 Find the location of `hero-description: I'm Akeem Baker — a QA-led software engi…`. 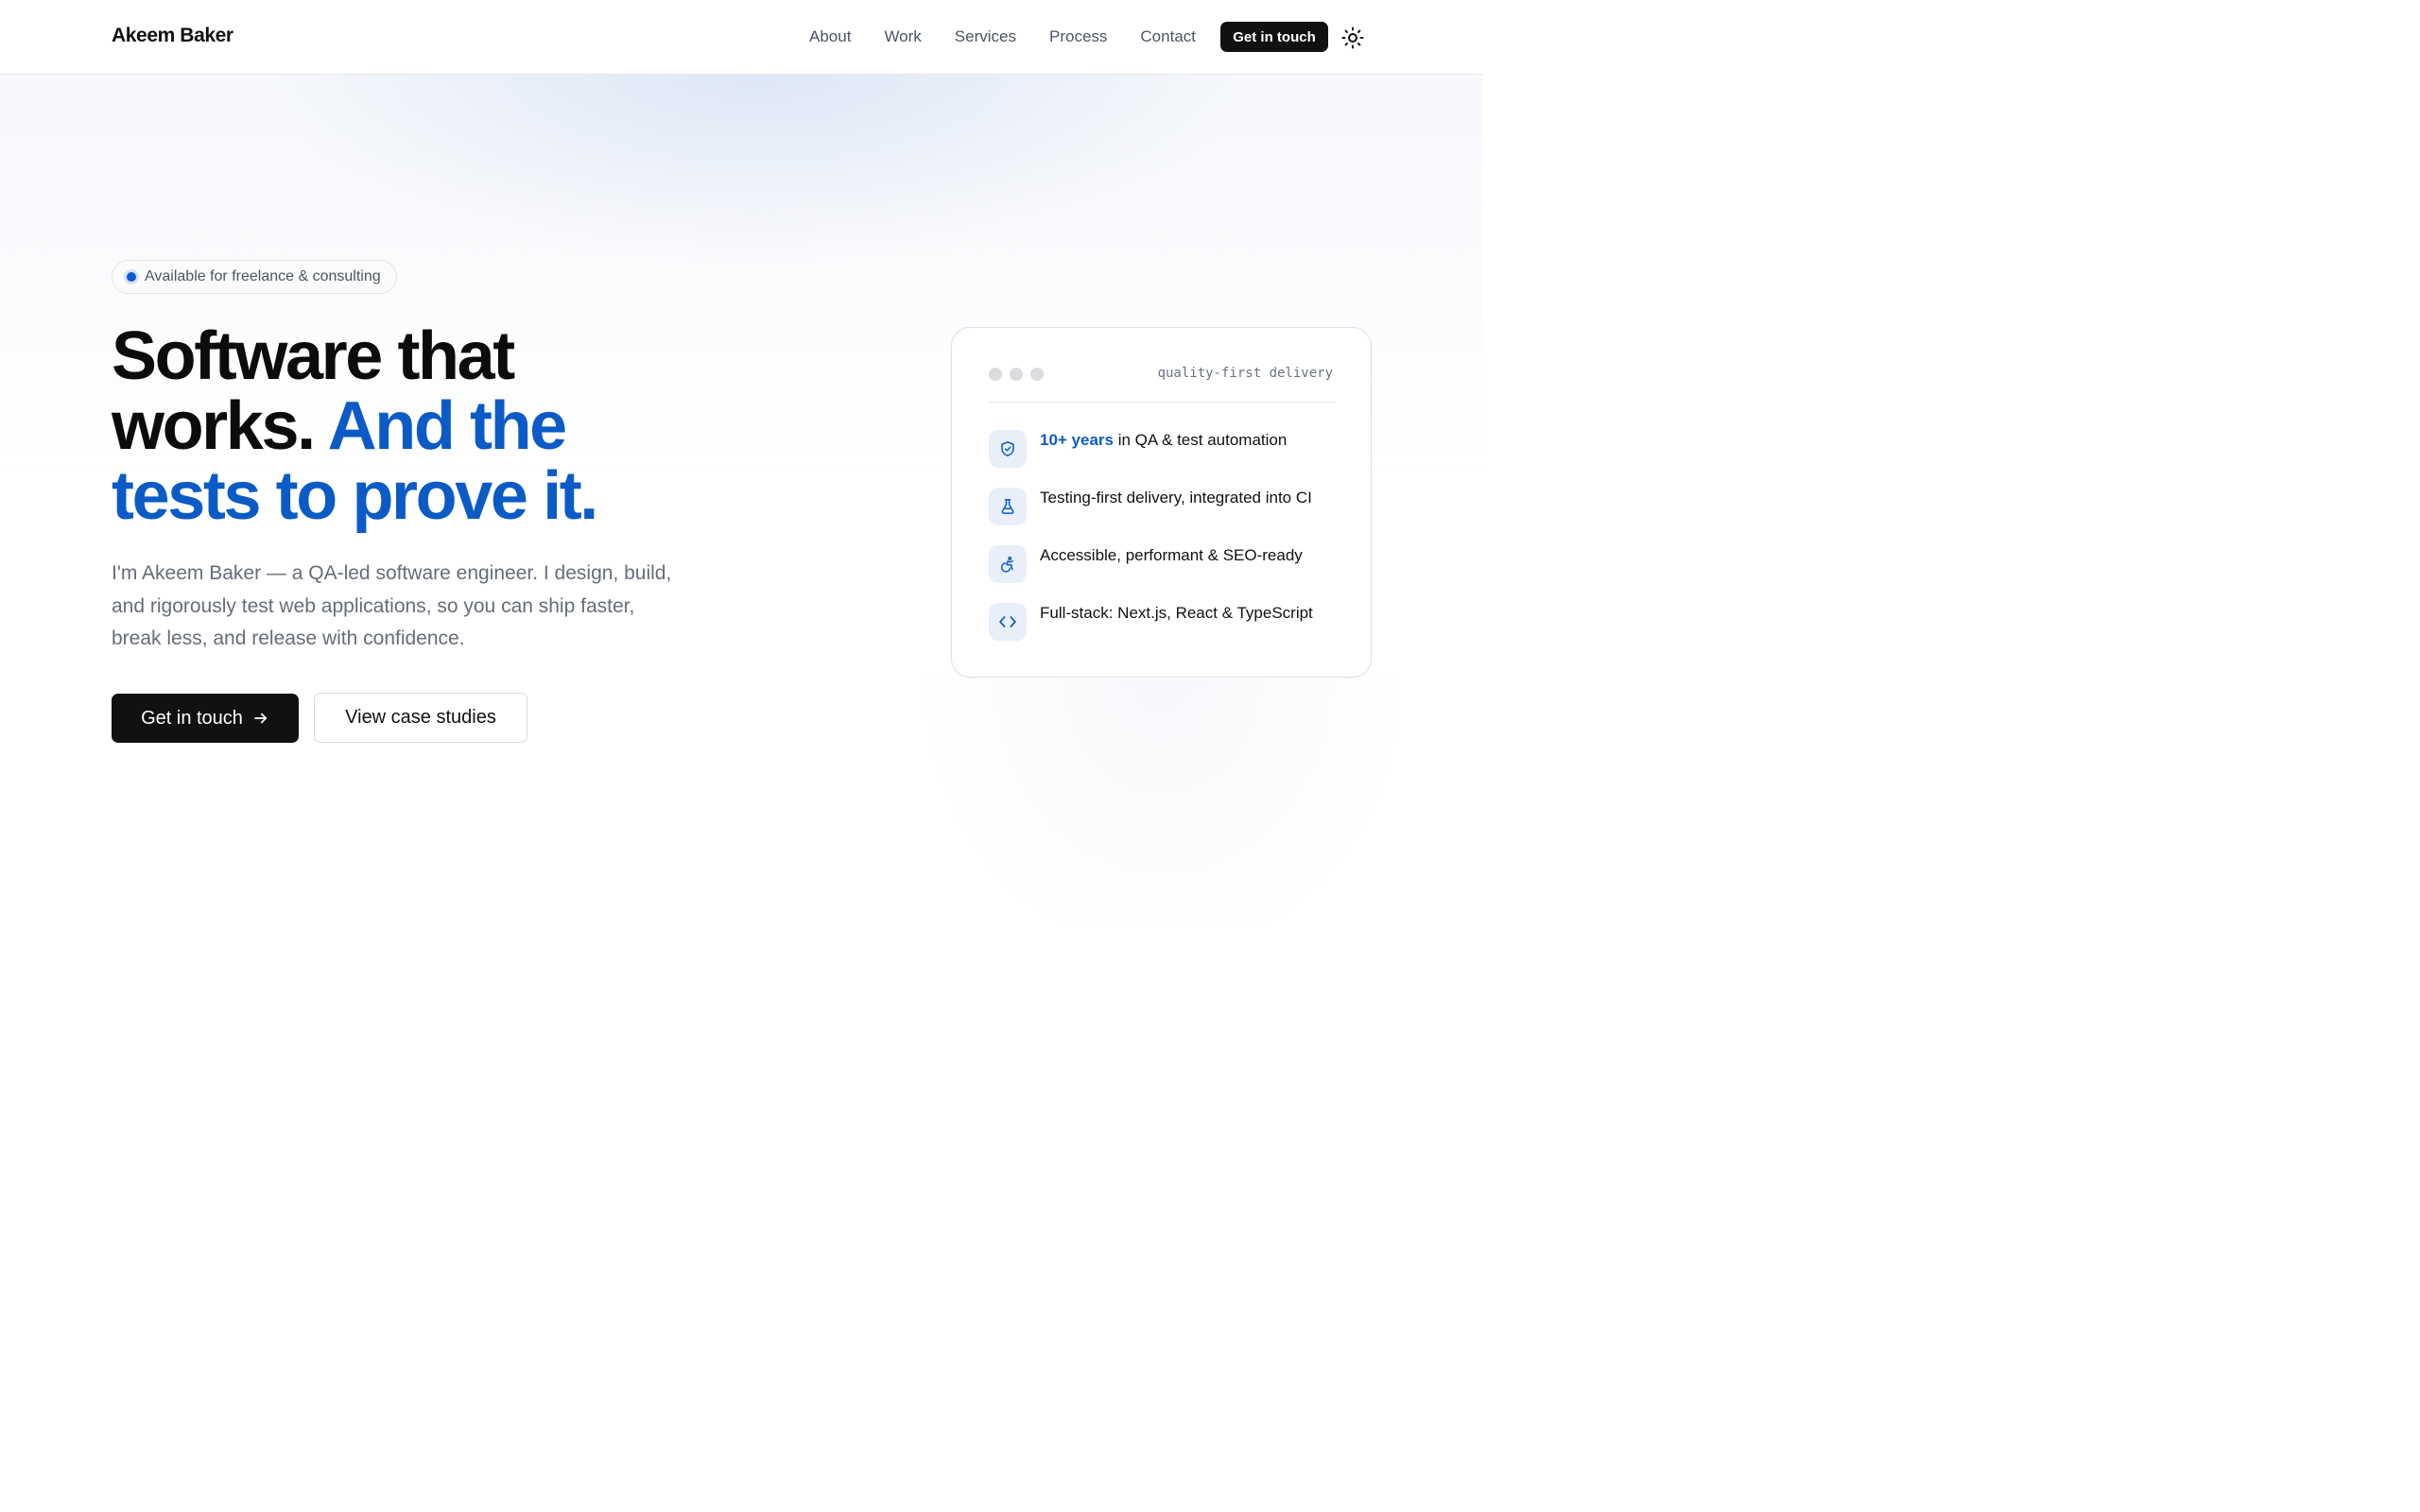

hero-description: I'm Akeem Baker — a QA-led software engi… is located at coordinates (392, 605).